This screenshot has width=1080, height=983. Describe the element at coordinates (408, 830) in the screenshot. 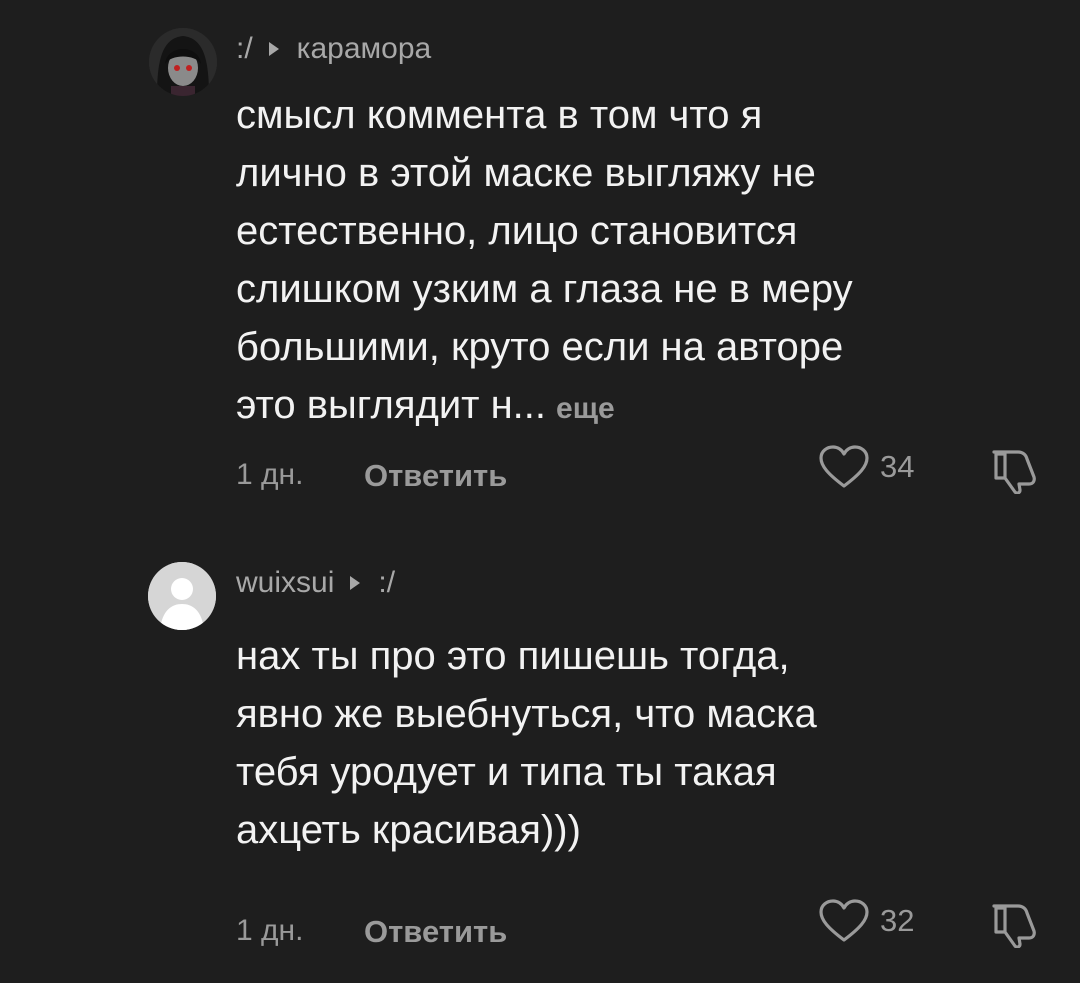

I see `comment-line: ахцеть красивая)))` at that location.